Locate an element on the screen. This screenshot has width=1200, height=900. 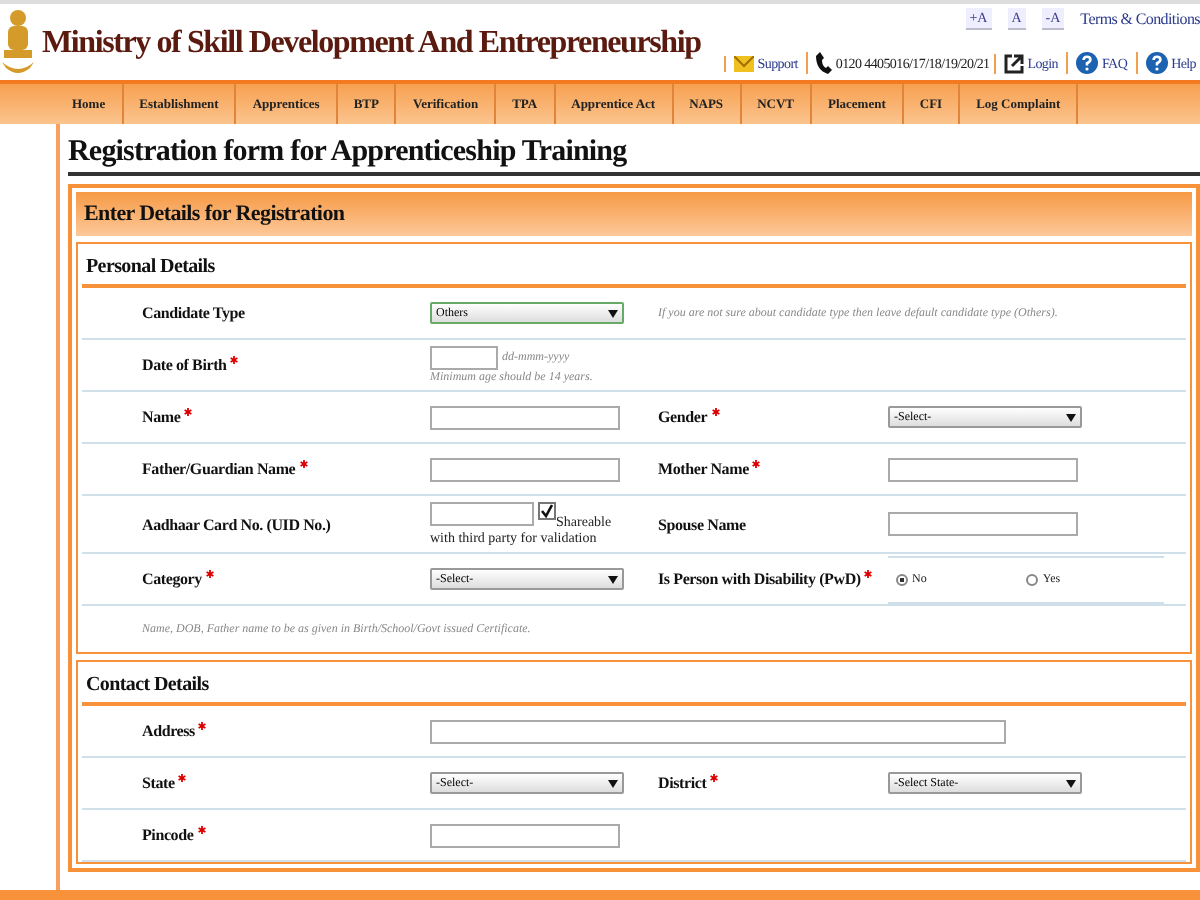
field-label: Mother Name is located at coordinates (773, 469).